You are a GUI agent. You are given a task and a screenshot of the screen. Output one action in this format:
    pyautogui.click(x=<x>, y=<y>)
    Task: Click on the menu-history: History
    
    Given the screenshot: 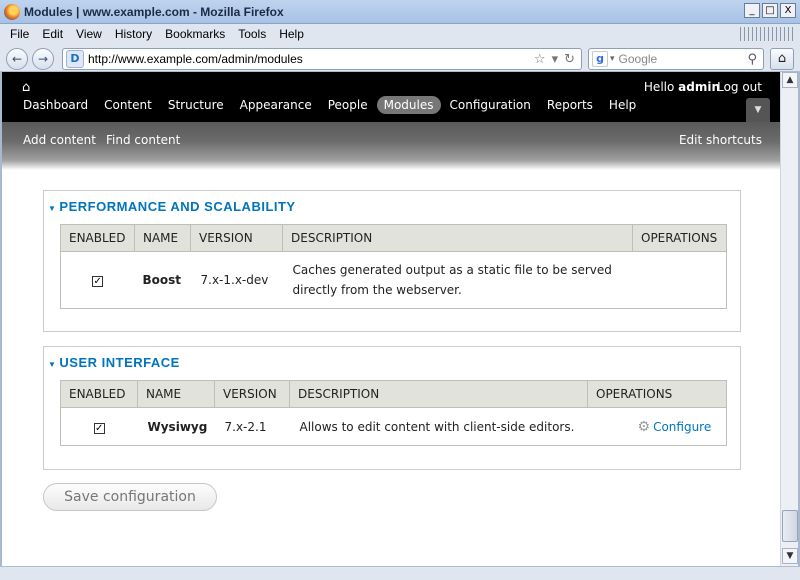 What is the action you would take?
    pyautogui.click(x=133, y=34)
    